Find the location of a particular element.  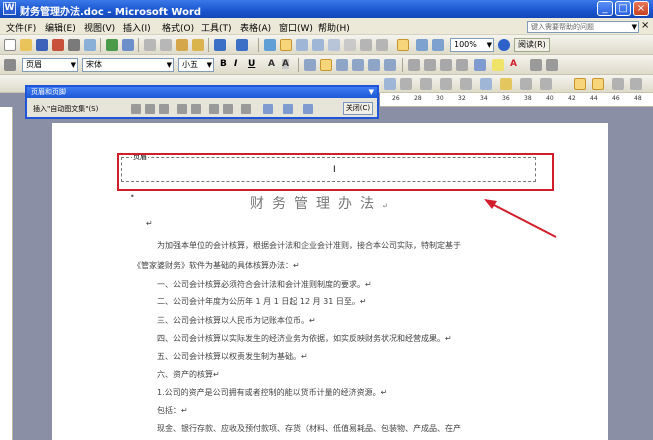

shading-color-icon is located at coordinates (506, 84).